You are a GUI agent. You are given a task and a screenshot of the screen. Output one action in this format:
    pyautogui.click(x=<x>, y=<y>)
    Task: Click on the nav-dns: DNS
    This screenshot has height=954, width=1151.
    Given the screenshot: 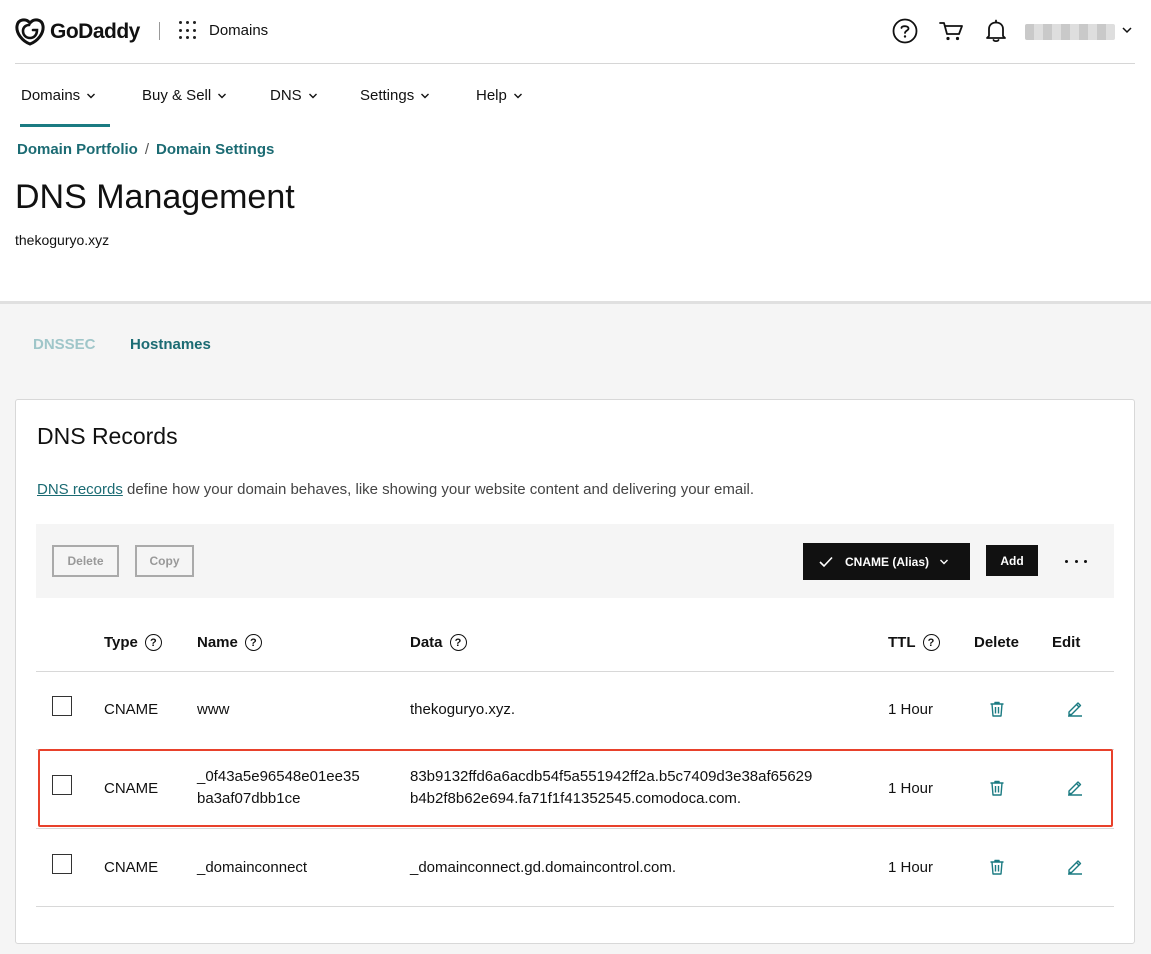 What is the action you would take?
    pyautogui.click(x=294, y=95)
    